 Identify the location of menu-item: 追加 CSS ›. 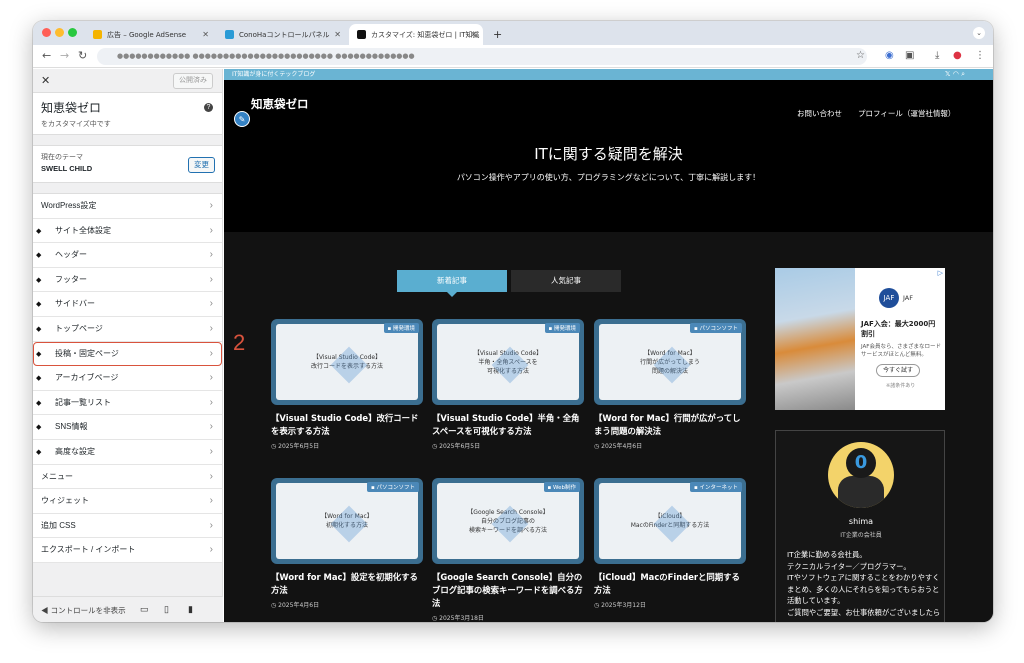
(127, 526).